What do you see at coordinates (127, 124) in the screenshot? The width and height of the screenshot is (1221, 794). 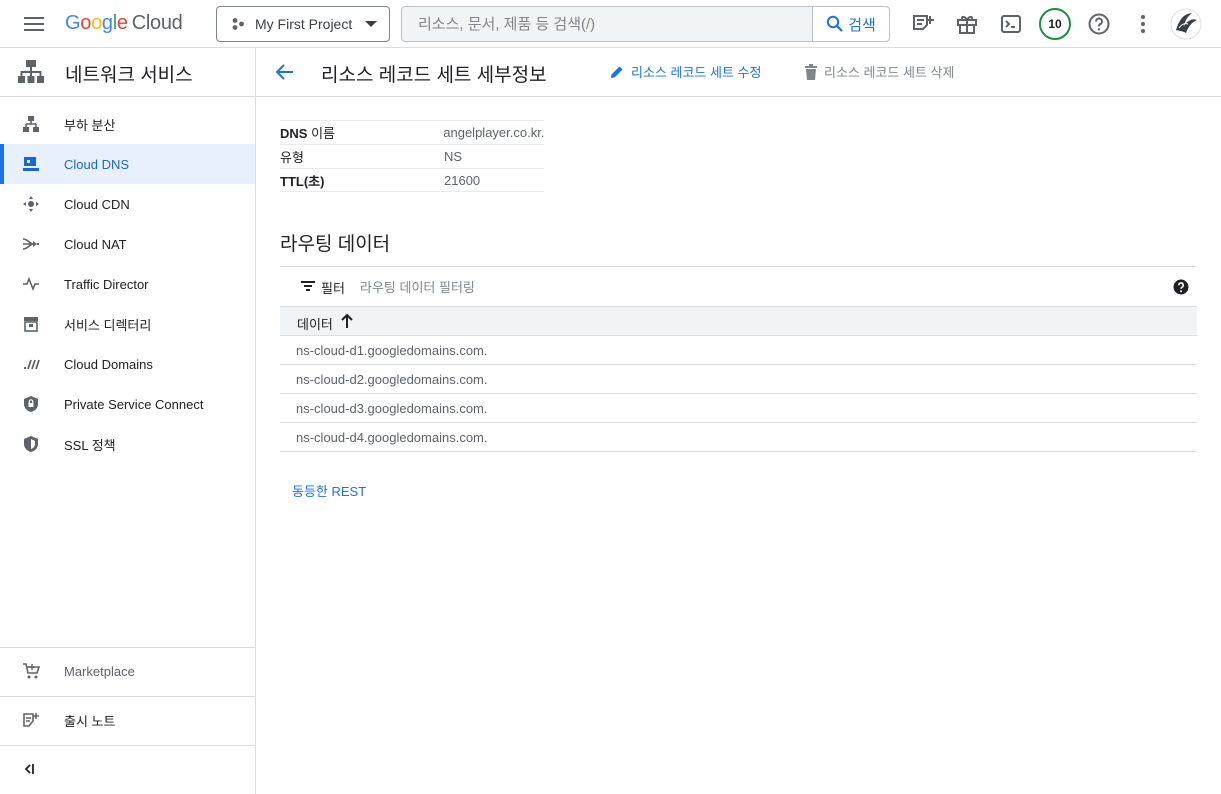 I see `sidebar-item-load-balancing: 부하 분산` at bounding box center [127, 124].